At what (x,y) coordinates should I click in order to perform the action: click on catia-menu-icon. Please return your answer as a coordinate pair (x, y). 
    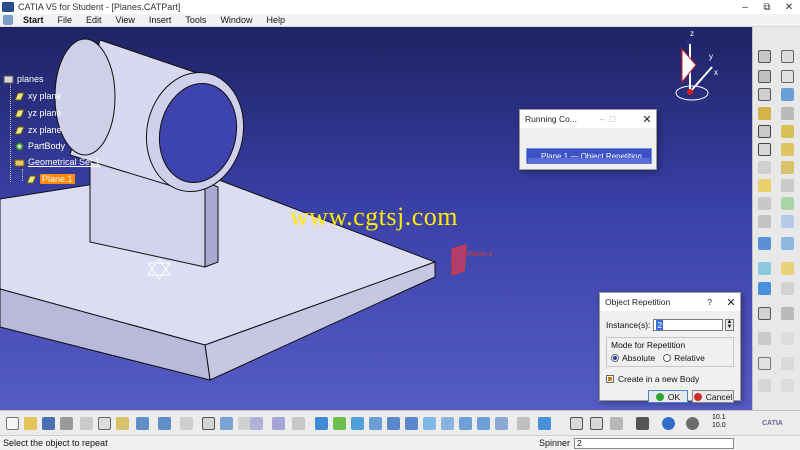
    Looking at the image, I should click on (8, 20).